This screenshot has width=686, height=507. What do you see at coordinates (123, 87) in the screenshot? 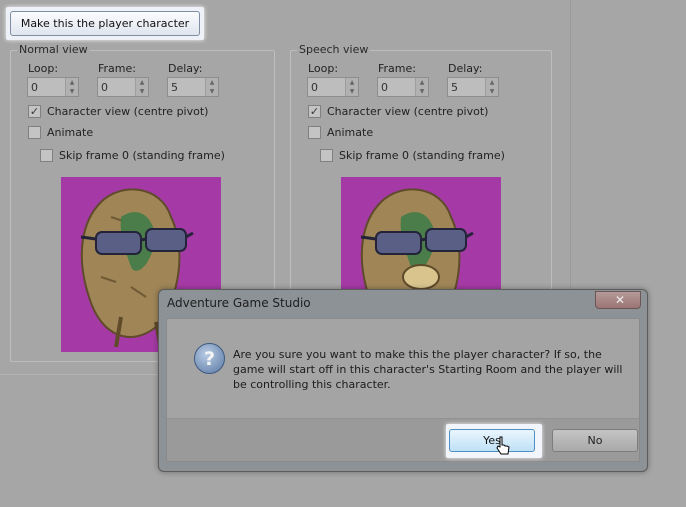
I see `normal-frame-spinner: 0 ▲ ▼` at bounding box center [123, 87].